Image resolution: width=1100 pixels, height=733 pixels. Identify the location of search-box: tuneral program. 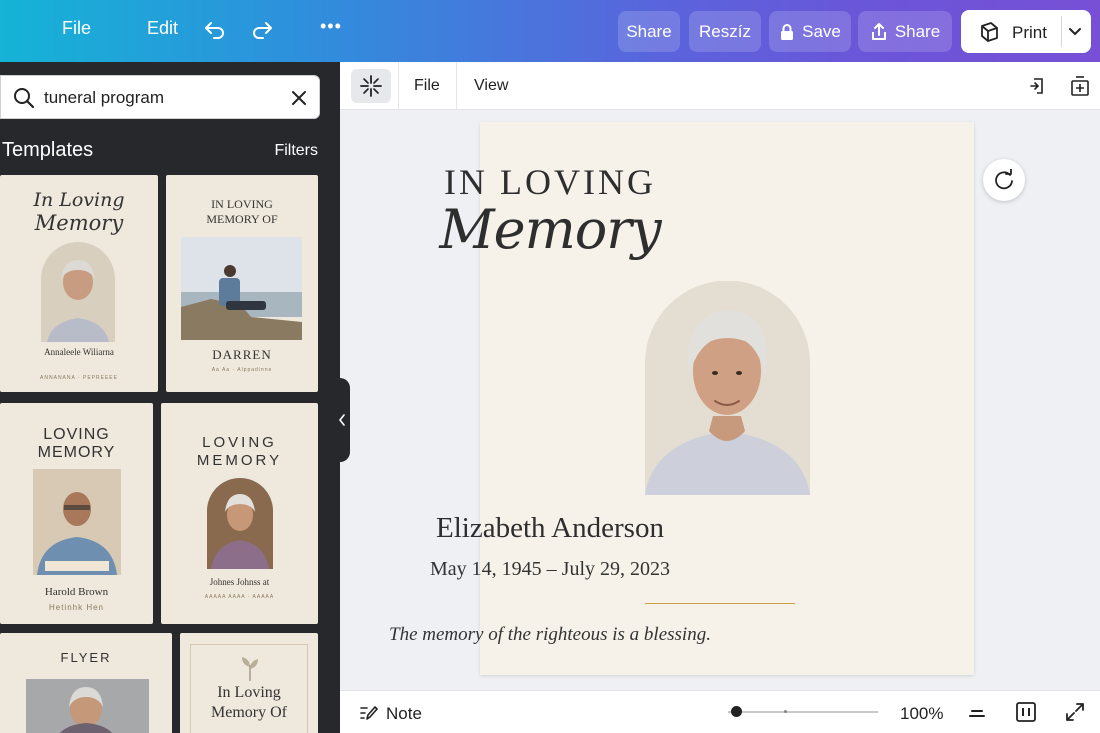
(160, 97).